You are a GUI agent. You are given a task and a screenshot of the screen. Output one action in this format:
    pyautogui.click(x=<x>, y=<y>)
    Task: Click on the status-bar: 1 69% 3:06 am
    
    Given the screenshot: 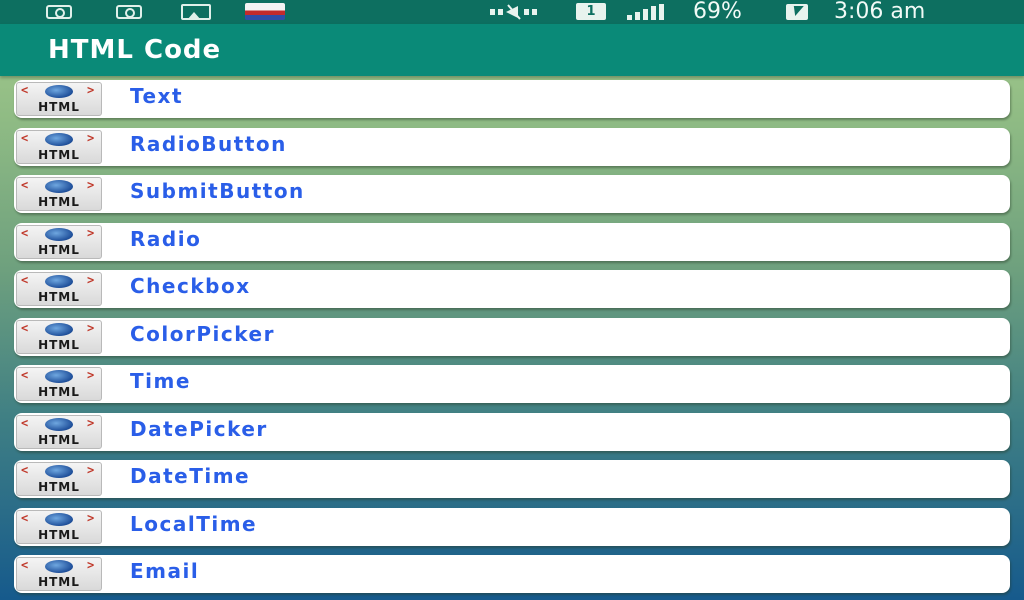 What is the action you would take?
    pyautogui.click(x=512, y=12)
    